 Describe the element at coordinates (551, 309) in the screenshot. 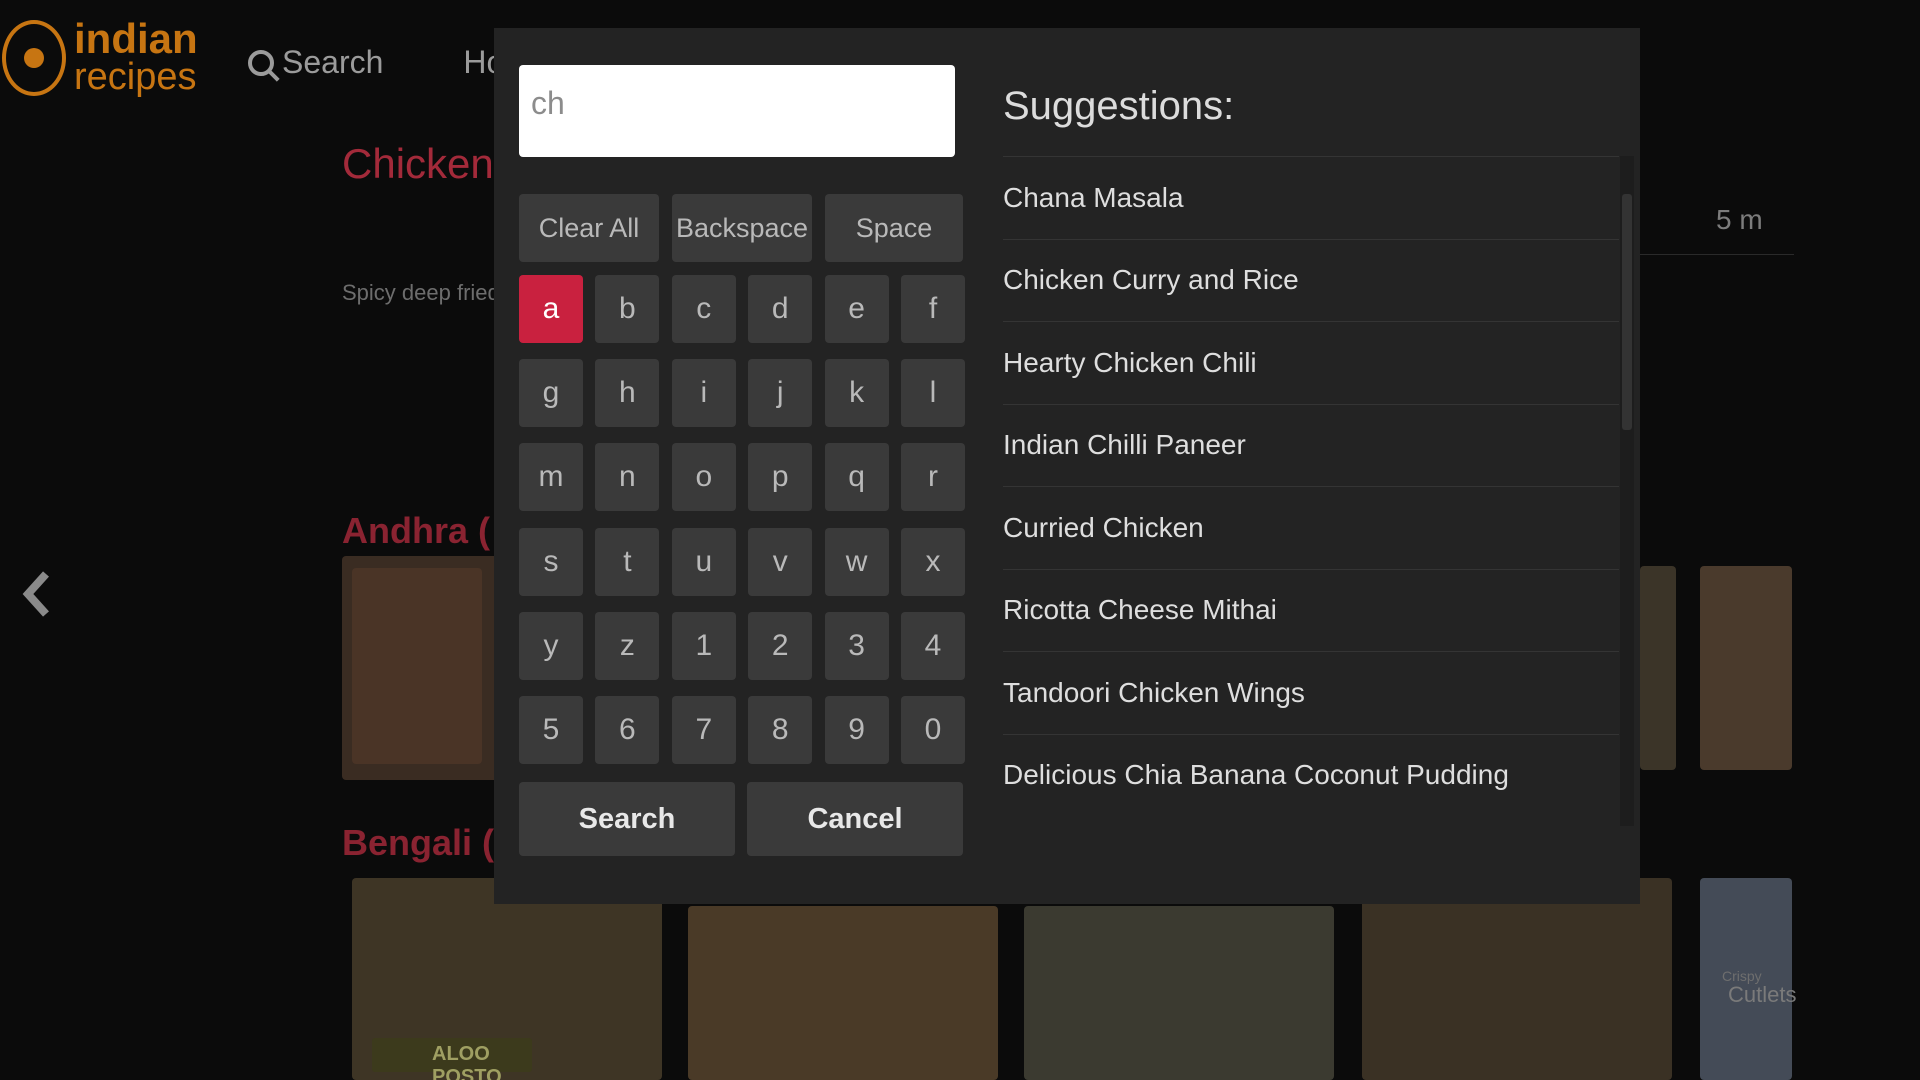

I see `key-a: a` at that location.